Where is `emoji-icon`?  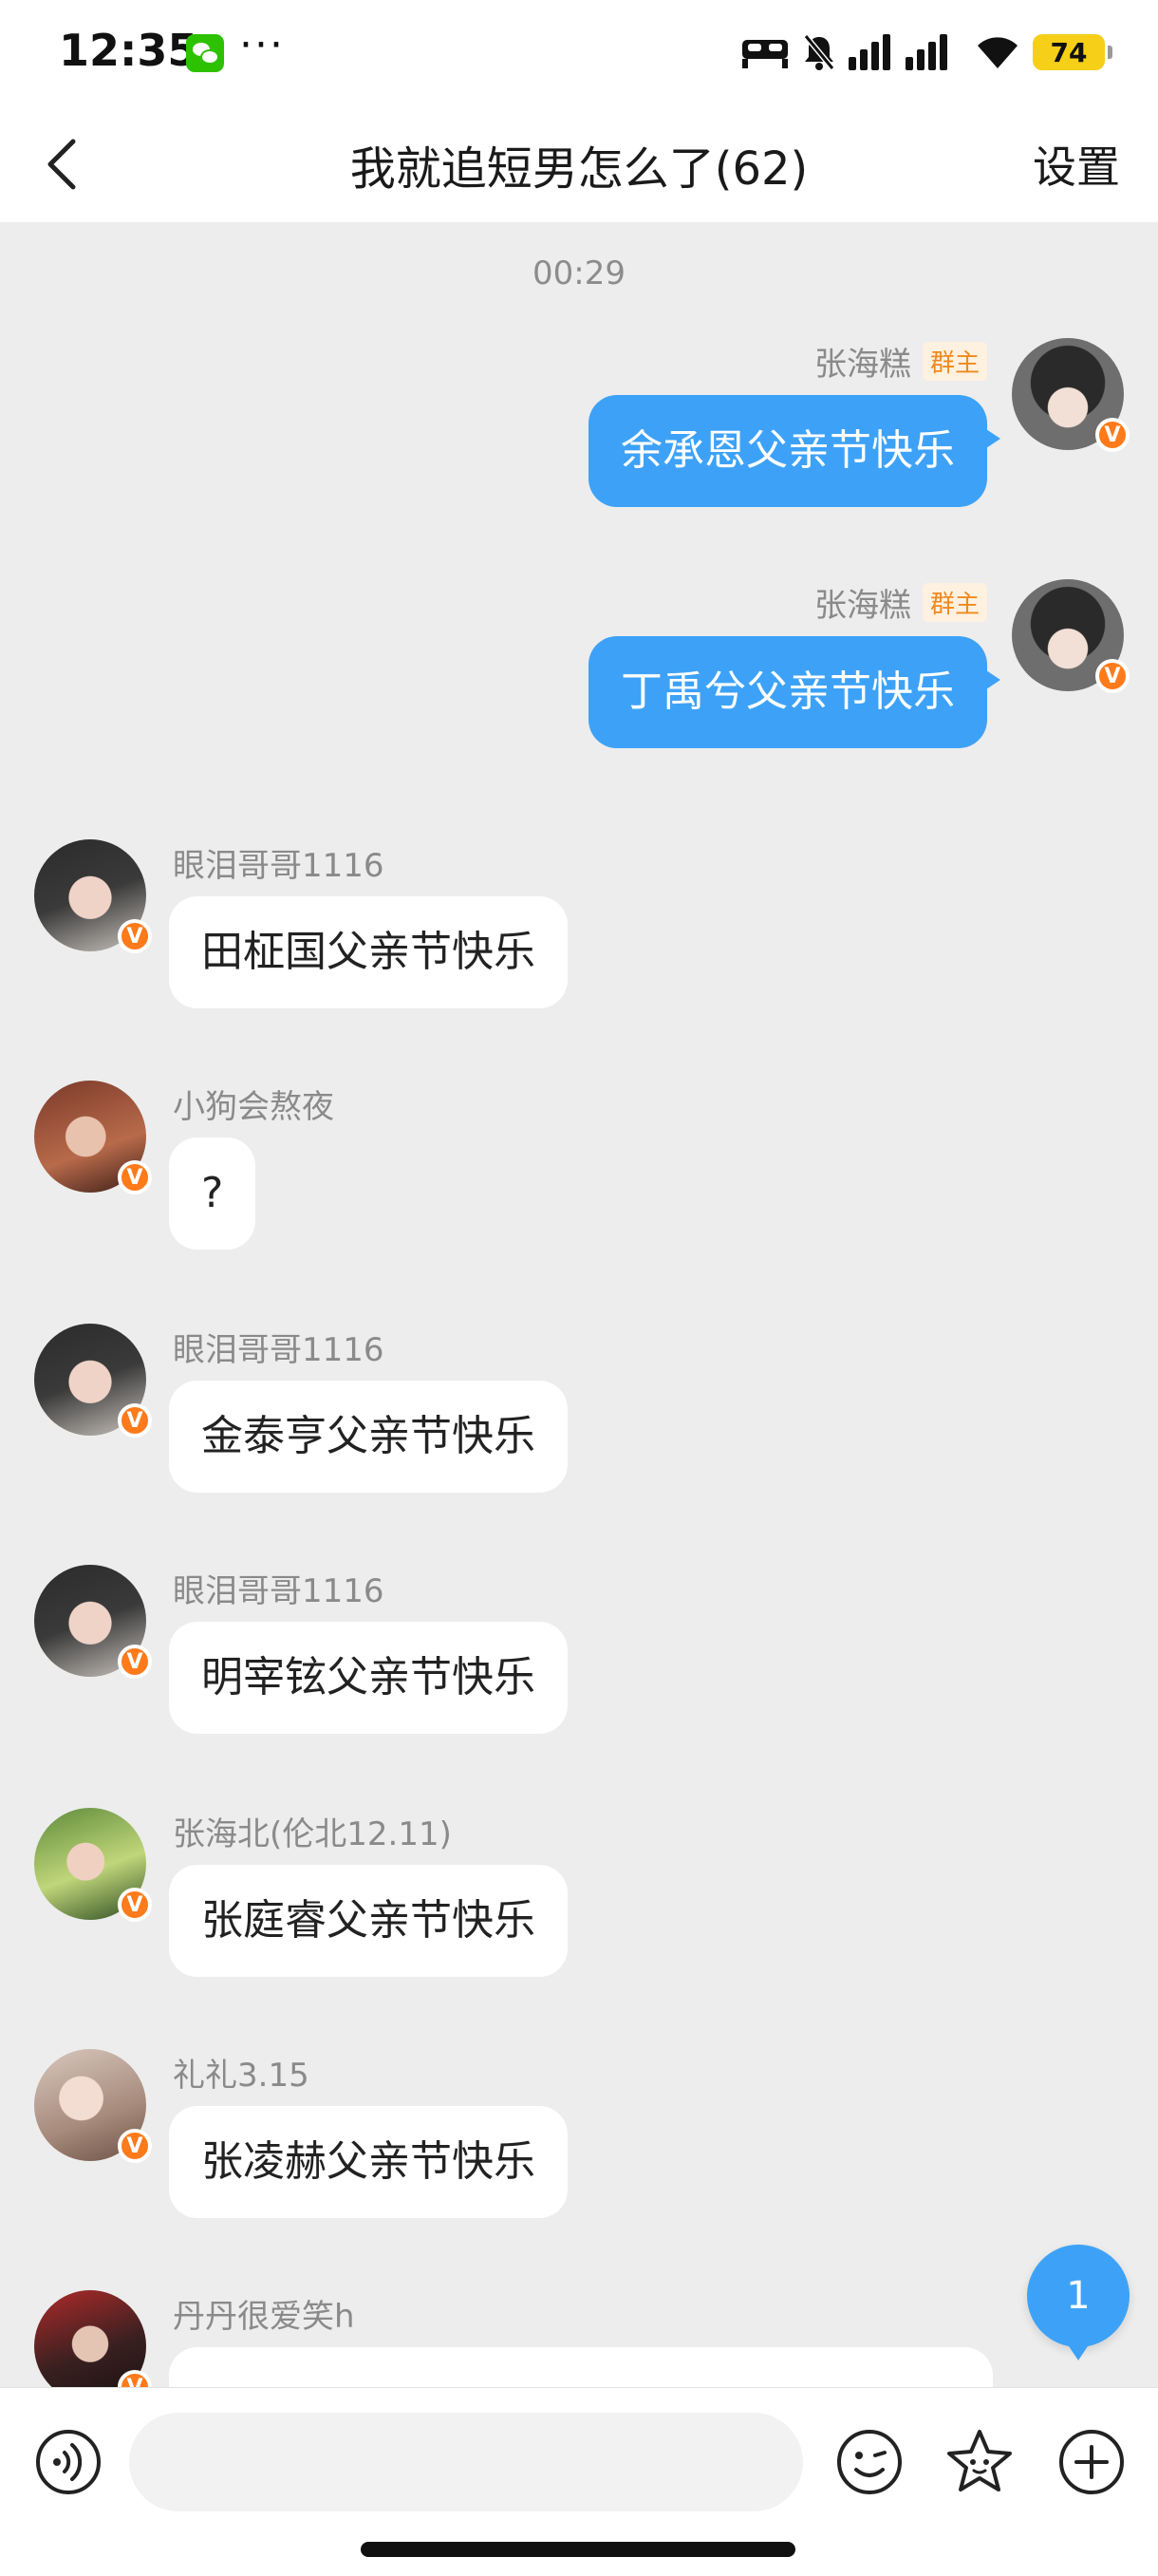 emoji-icon is located at coordinates (869, 2462).